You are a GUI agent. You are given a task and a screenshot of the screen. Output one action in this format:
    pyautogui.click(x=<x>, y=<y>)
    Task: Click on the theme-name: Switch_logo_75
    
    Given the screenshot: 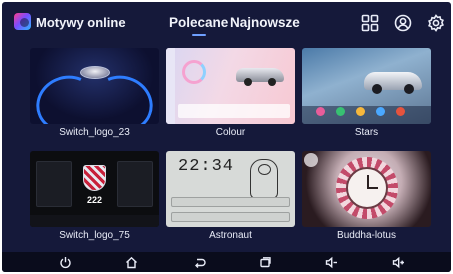 What is the action you would take?
    pyautogui.click(x=94, y=235)
    